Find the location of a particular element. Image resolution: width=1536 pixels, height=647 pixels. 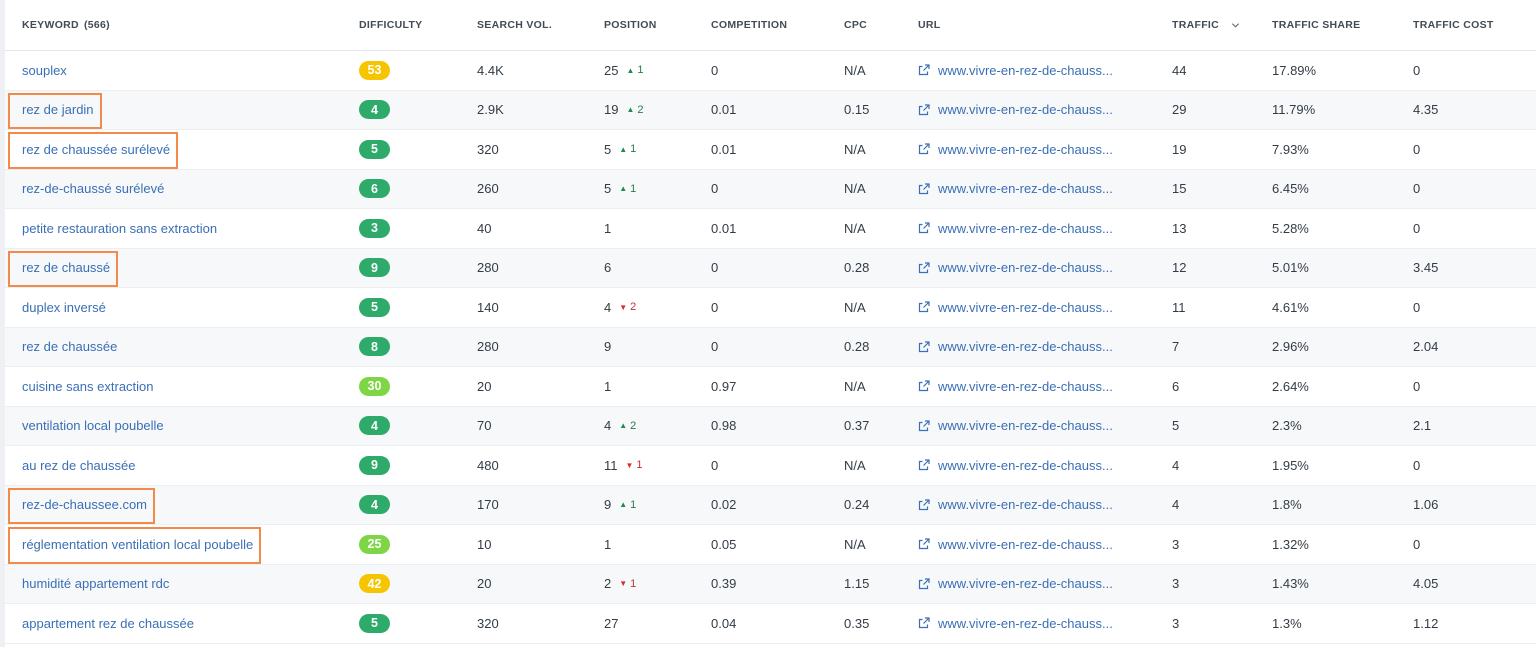

header-traffic: TRAFFIC is located at coordinates (1206, 25).